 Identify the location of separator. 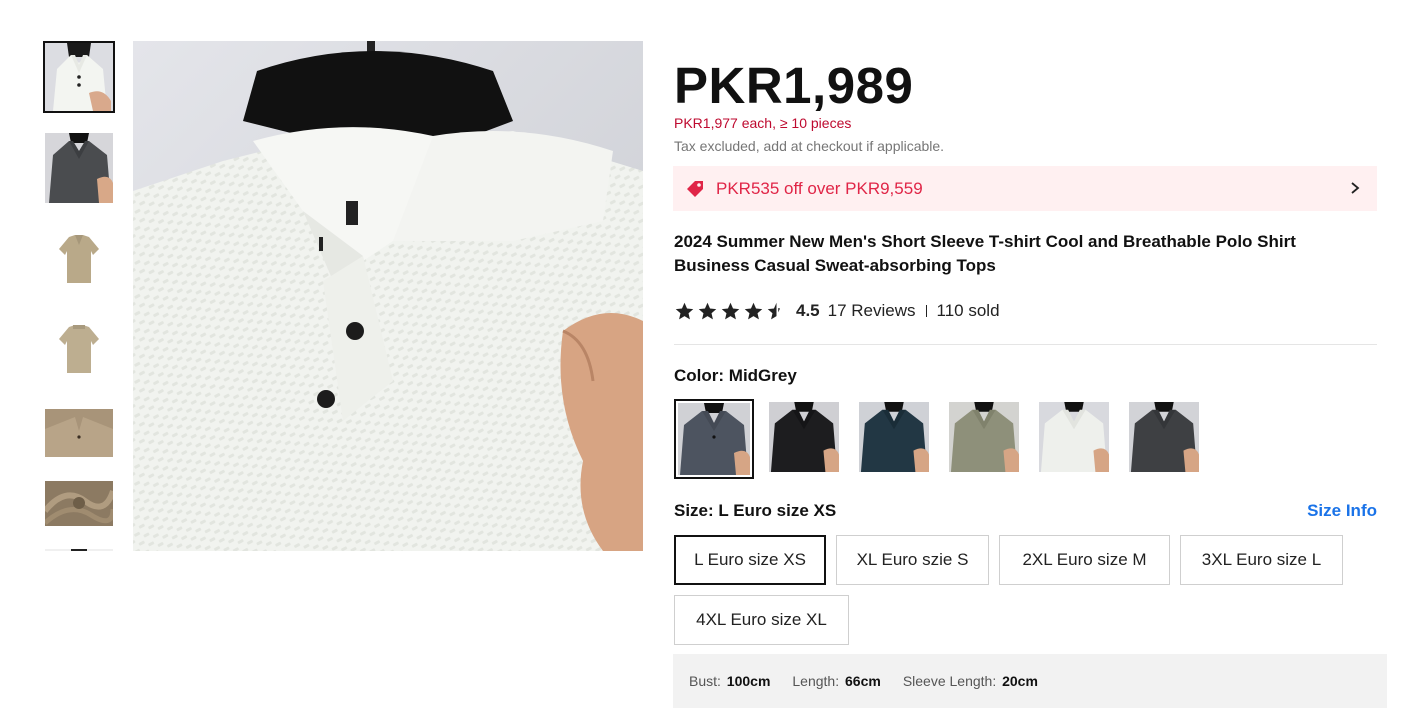
(926, 311).